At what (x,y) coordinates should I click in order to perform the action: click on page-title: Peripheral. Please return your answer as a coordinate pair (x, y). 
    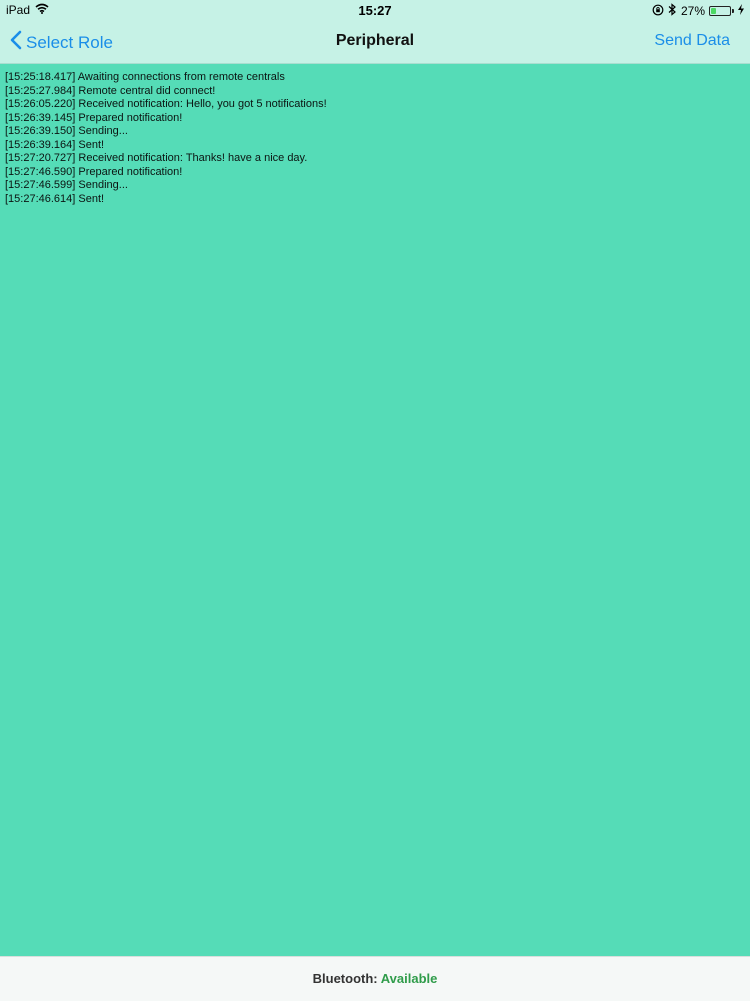
    Looking at the image, I should click on (375, 40).